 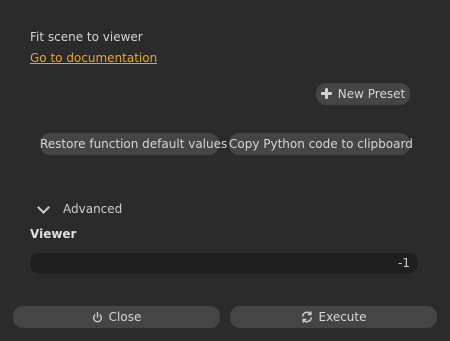 I want to click on new-preset-button: New Preset, so click(x=363, y=94).